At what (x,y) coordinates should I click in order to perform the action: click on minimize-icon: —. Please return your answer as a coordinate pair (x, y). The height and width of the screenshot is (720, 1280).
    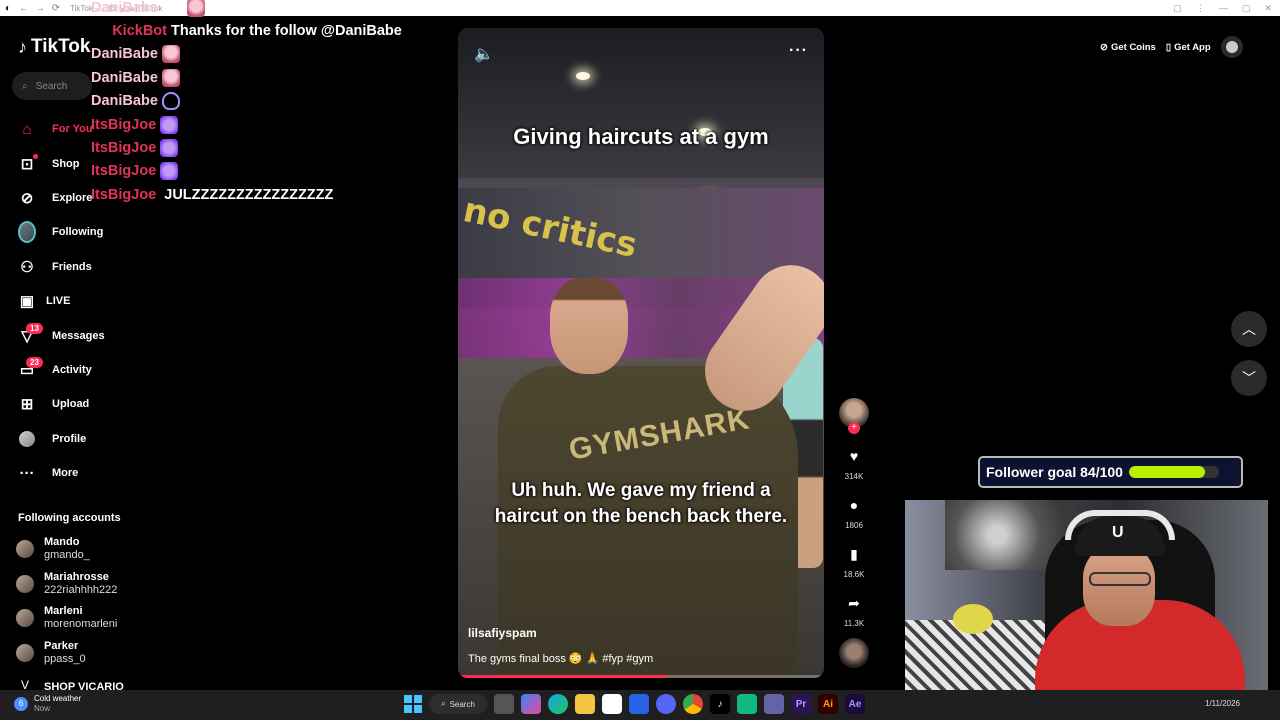
    Looking at the image, I should click on (1223, 8).